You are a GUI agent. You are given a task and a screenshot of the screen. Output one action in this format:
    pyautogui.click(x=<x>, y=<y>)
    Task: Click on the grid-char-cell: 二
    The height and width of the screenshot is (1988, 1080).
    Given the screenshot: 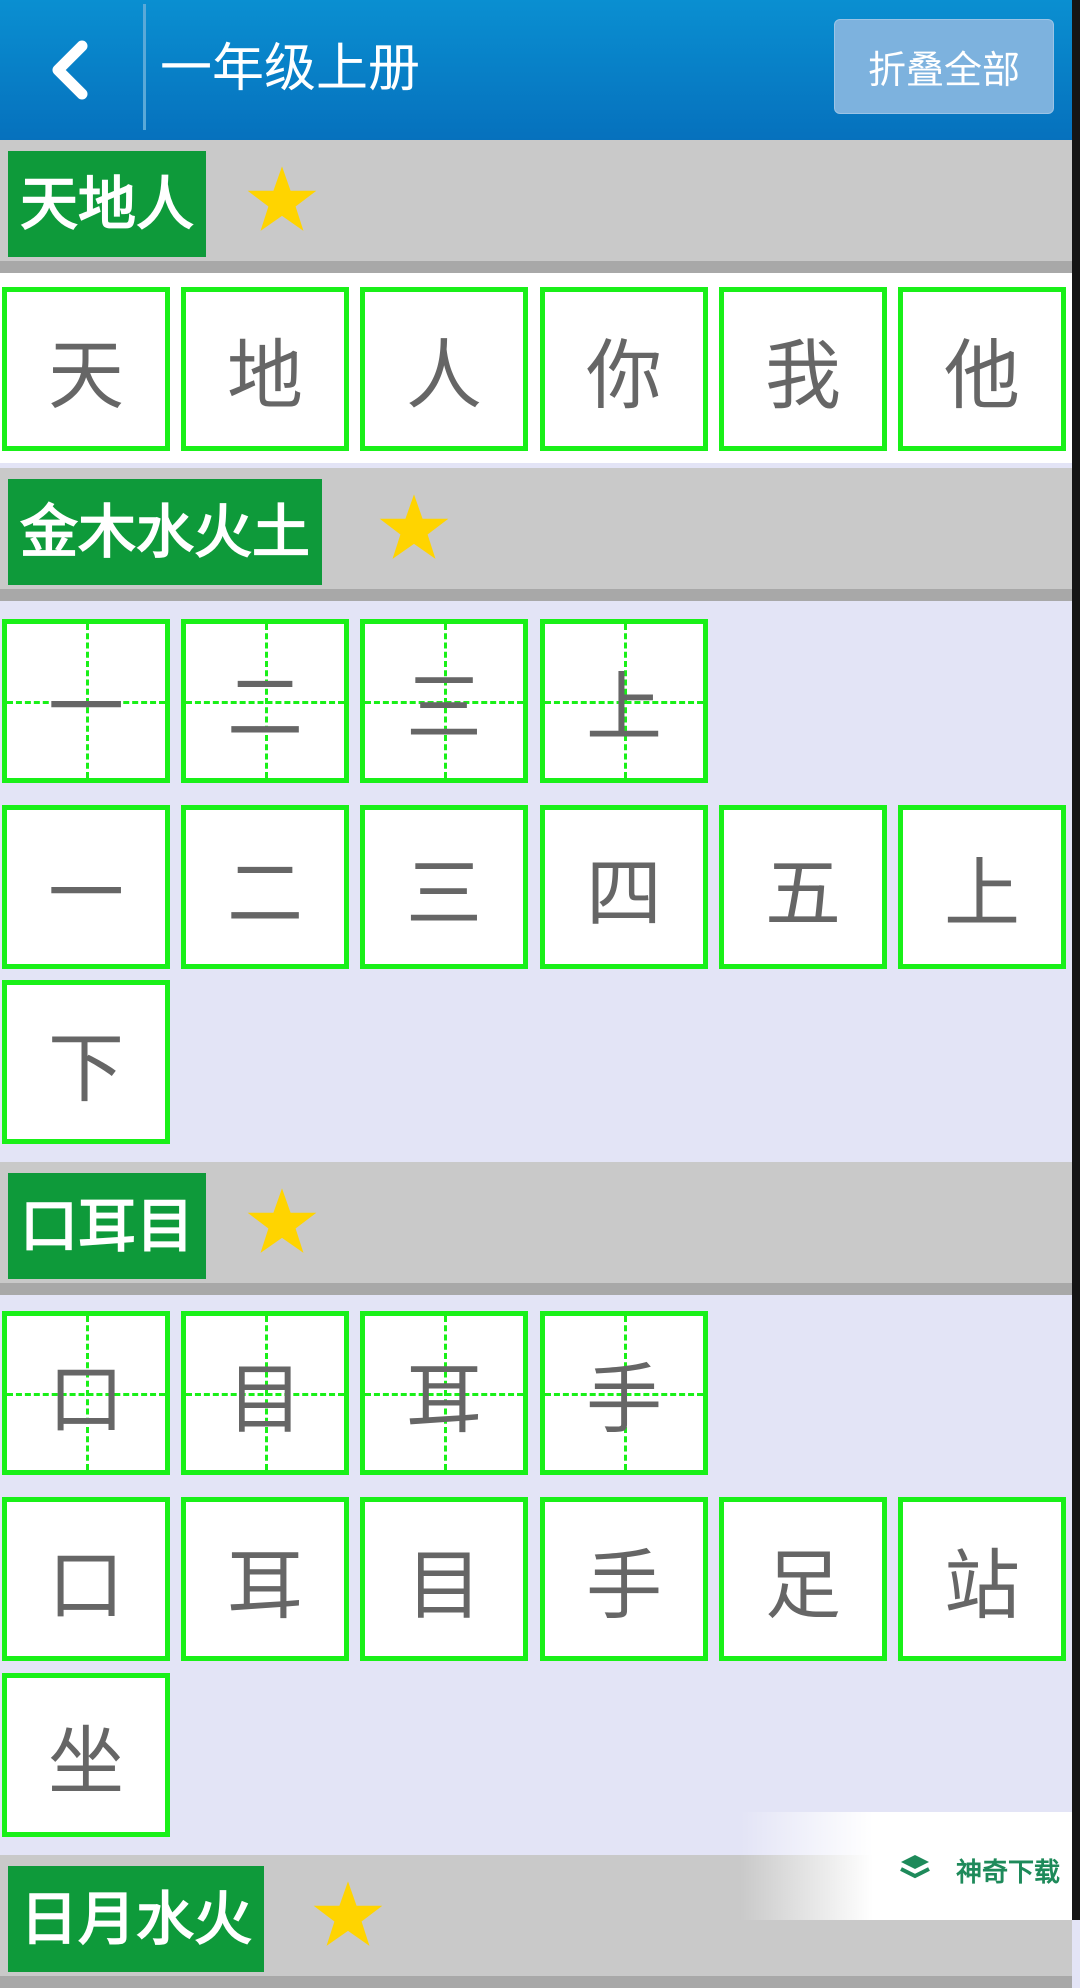 What is the action you would take?
    pyautogui.click(x=265, y=701)
    